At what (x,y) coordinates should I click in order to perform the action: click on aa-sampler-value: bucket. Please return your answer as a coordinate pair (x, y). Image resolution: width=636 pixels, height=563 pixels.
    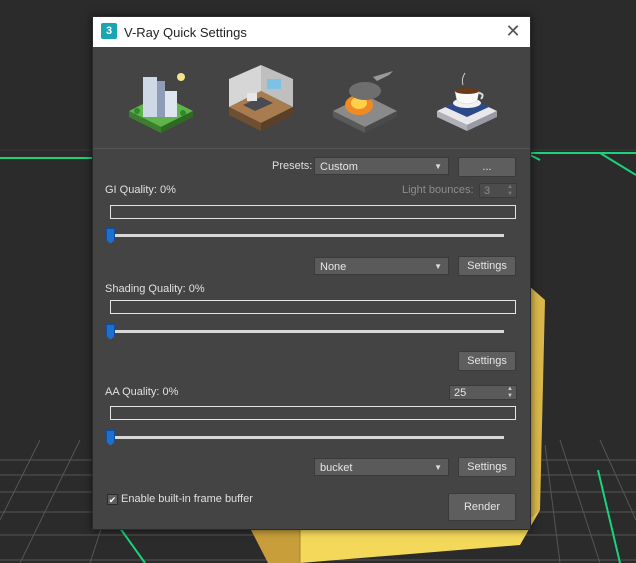
    Looking at the image, I should click on (336, 468).